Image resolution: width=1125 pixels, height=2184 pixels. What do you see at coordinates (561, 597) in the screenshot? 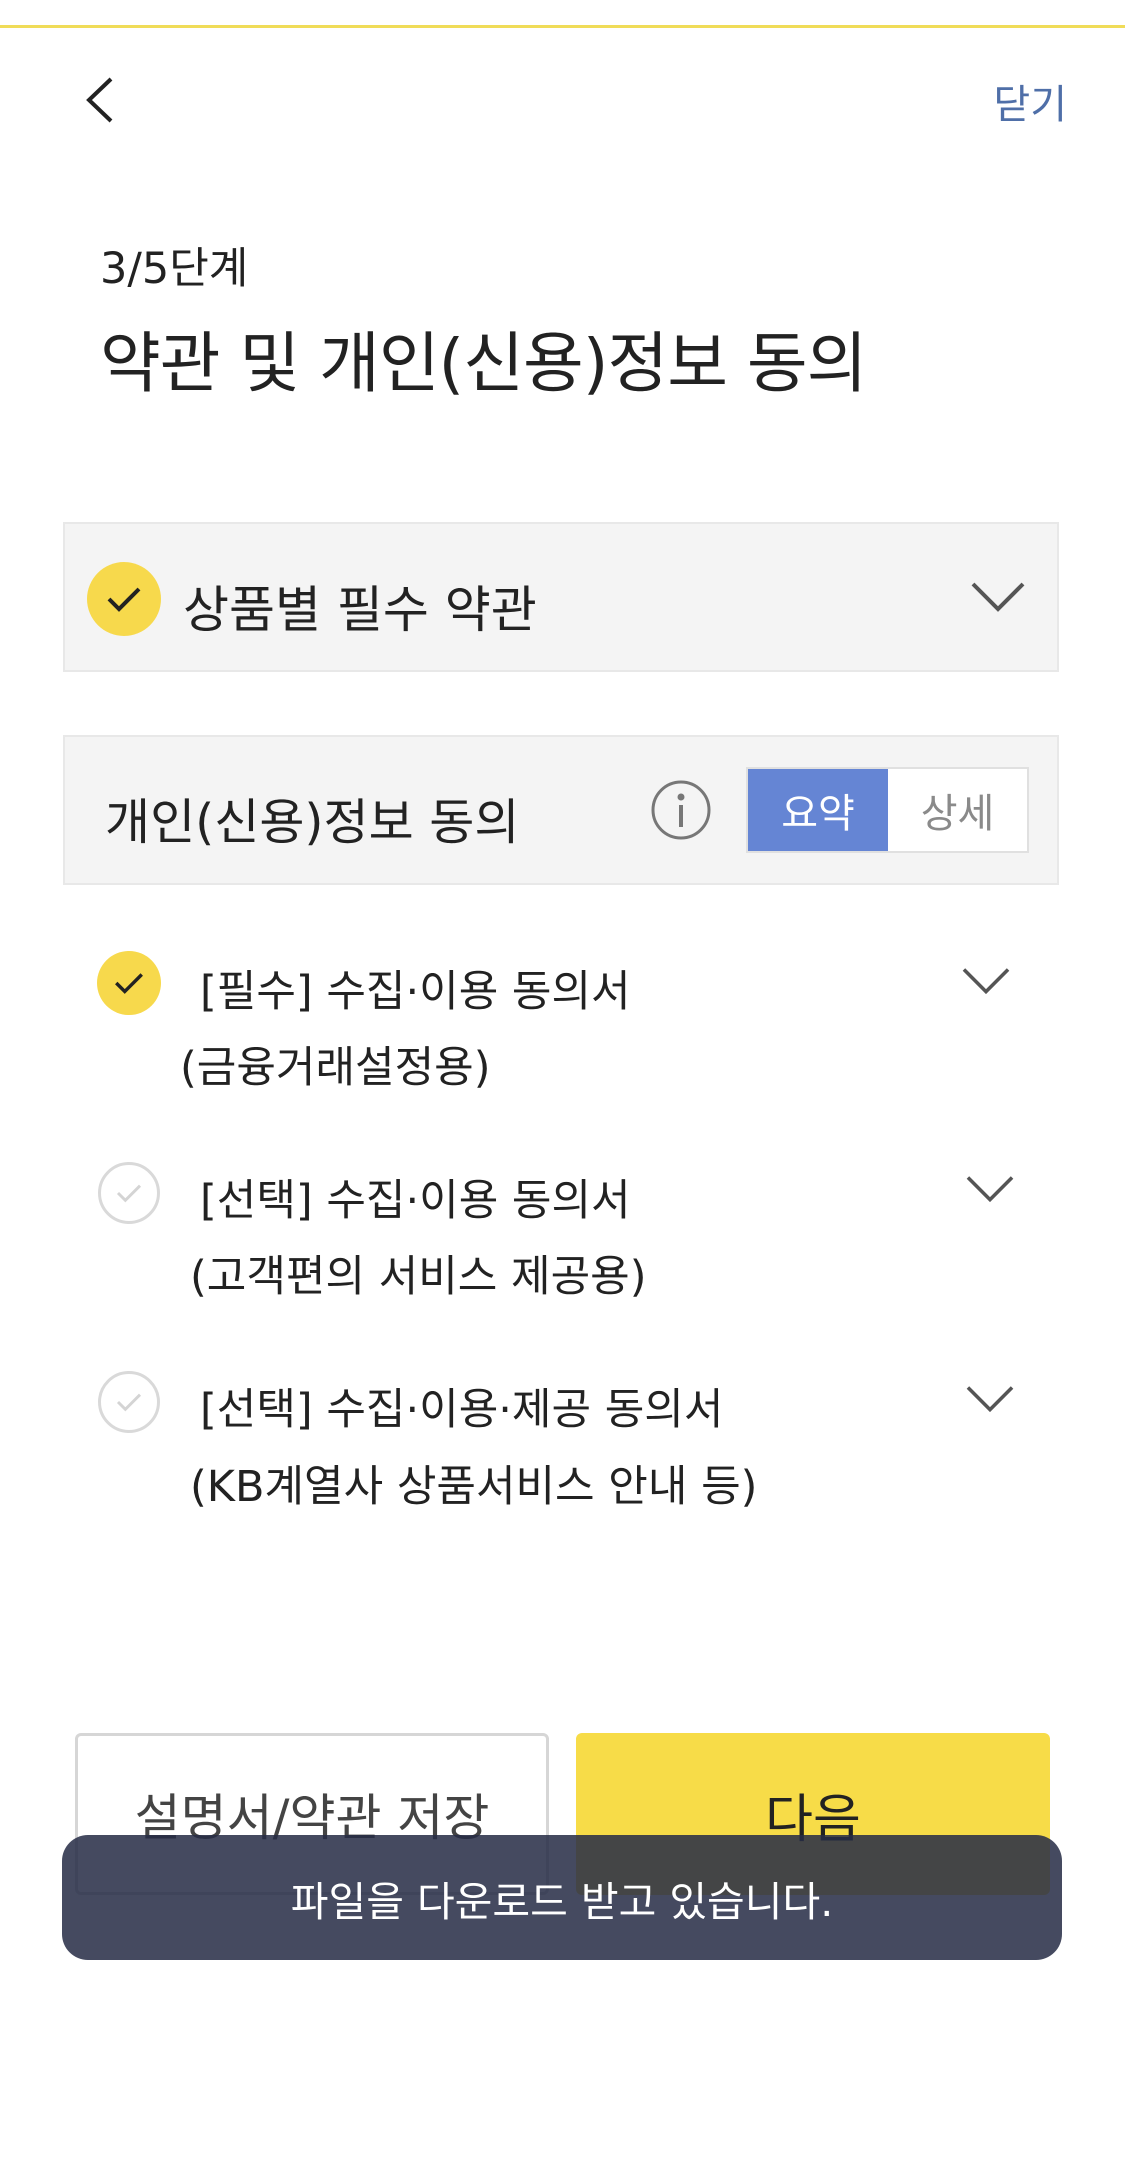
I see `required-terms-section: 상품별 필수 약관` at bounding box center [561, 597].